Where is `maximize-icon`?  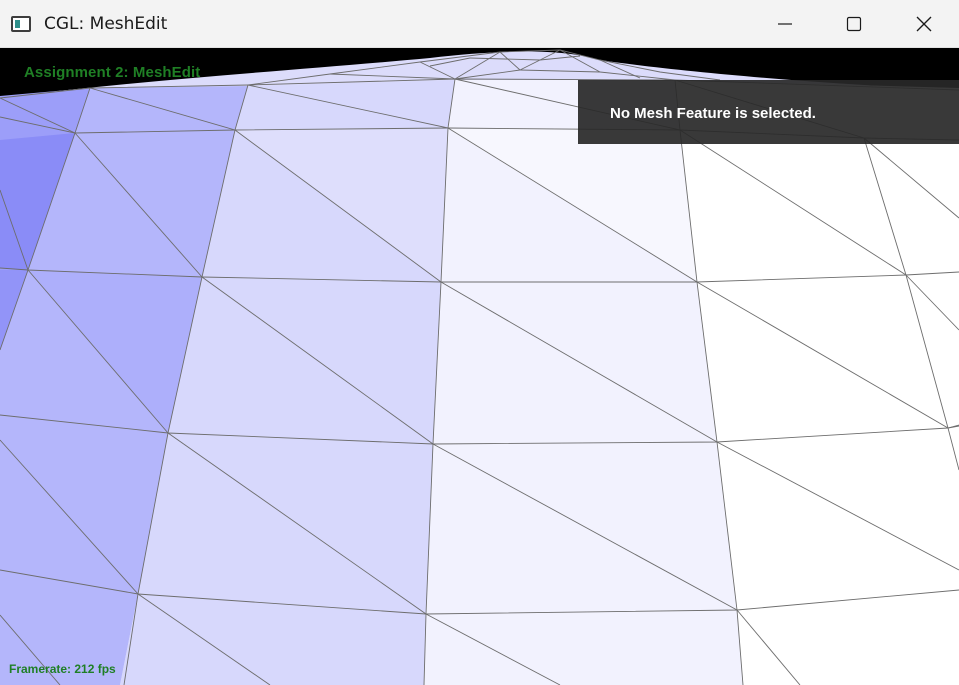 maximize-icon is located at coordinates (854, 24).